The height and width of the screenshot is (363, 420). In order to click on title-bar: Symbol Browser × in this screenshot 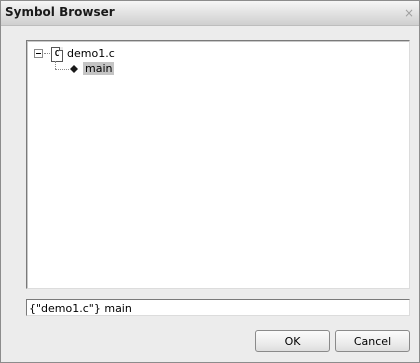, I will do `click(210, 13)`.